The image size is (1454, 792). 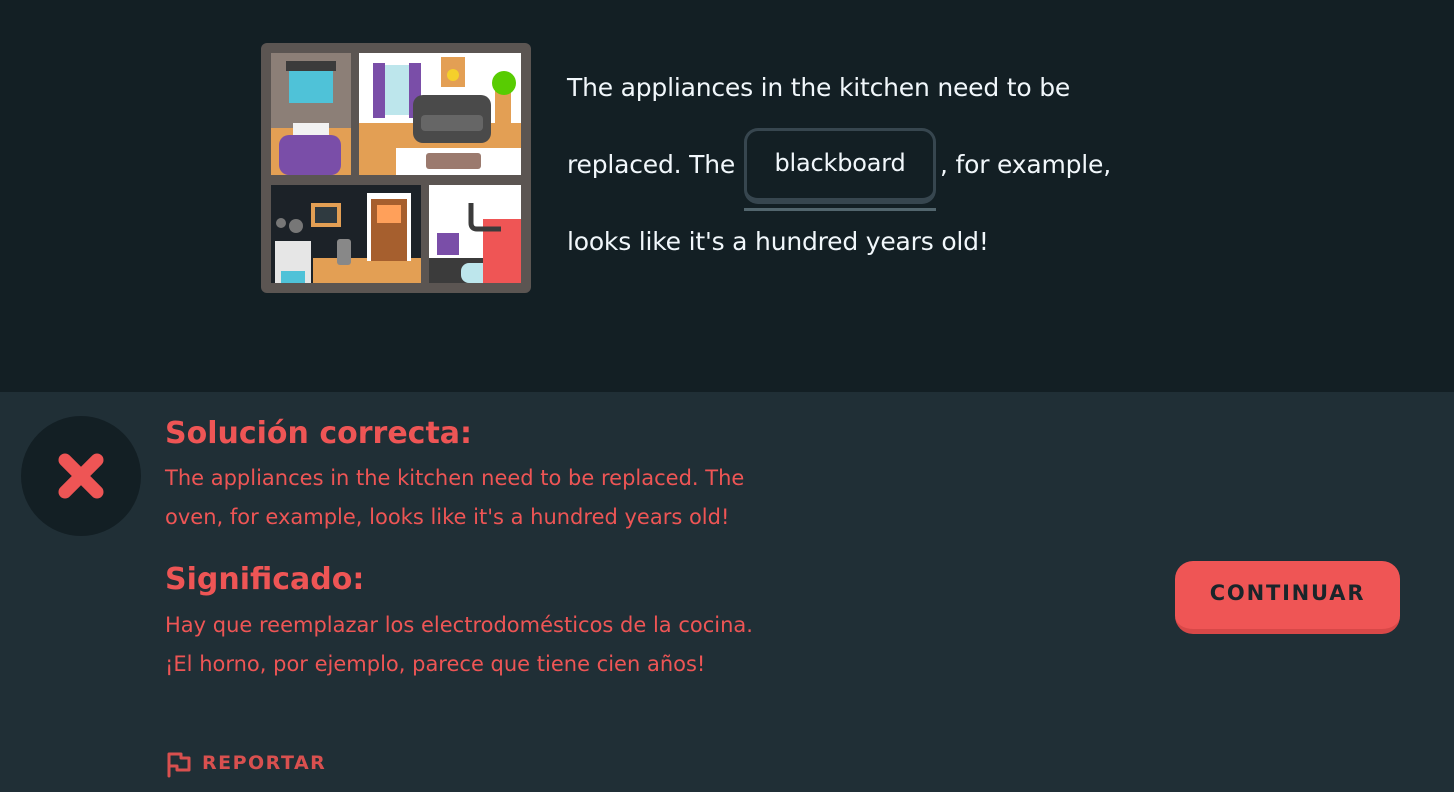 What do you see at coordinates (840, 209) in the screenshot?
I see `answer-blank-underline` at bounding box center [840, 209].